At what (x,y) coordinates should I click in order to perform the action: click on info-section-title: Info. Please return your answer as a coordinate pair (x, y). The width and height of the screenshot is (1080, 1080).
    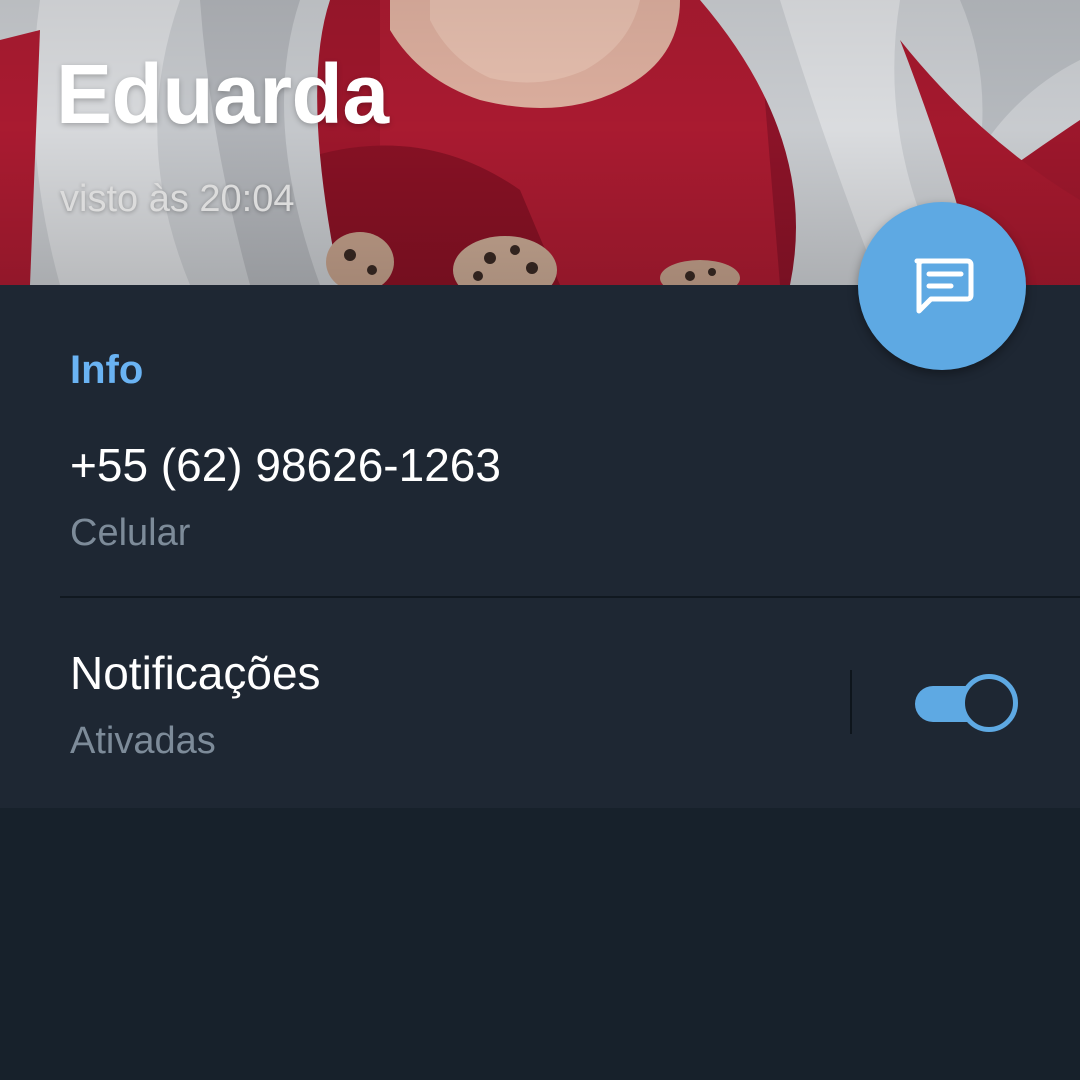
    Looking at the image, I should click on (107, 370).